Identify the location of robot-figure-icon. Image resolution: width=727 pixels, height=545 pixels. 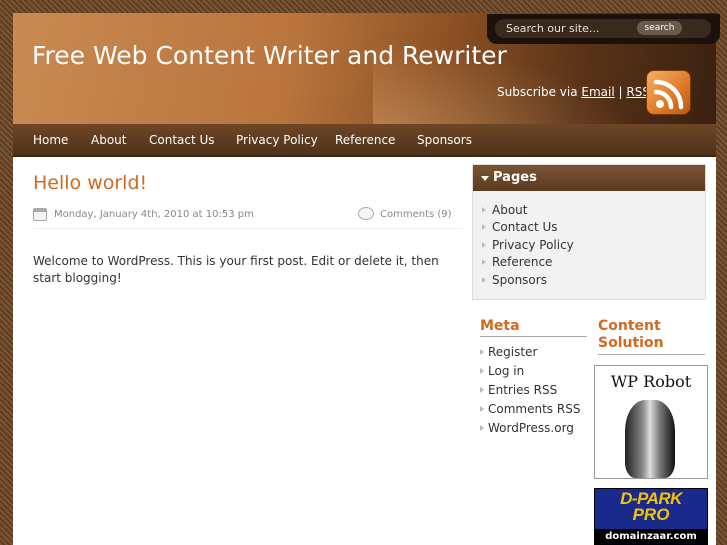
(650, 439).